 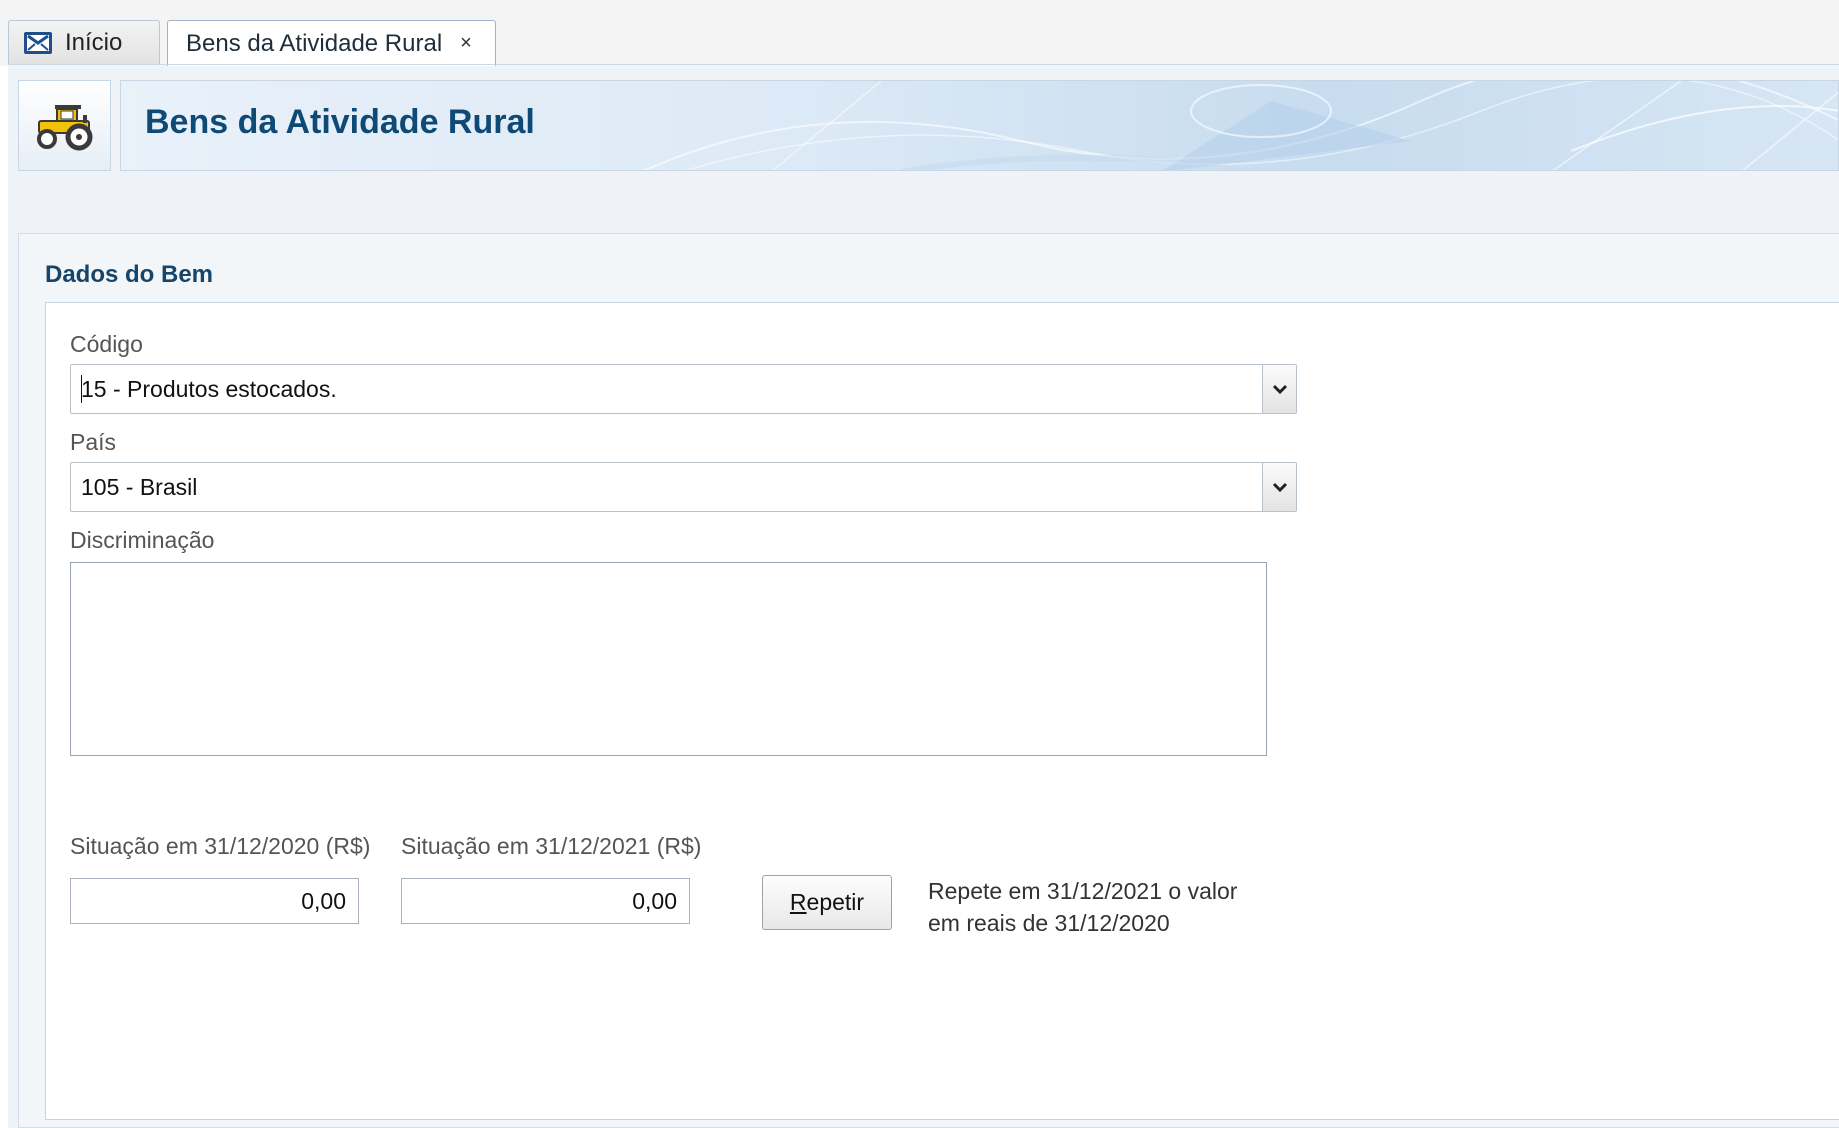 I want to click on pais-dropdown-button, so click(x=1279, y=487).